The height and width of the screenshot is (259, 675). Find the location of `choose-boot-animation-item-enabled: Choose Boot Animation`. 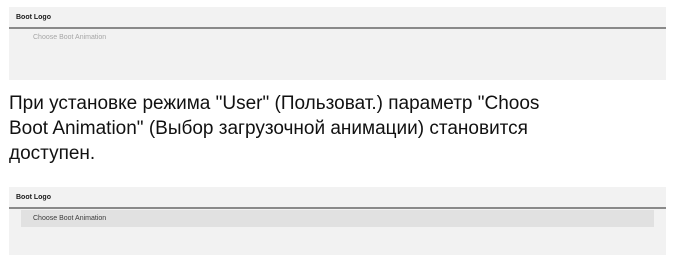

choose-boot-animation-item-enabled: Choose Boot Animation is located at coordinates (337, 218).